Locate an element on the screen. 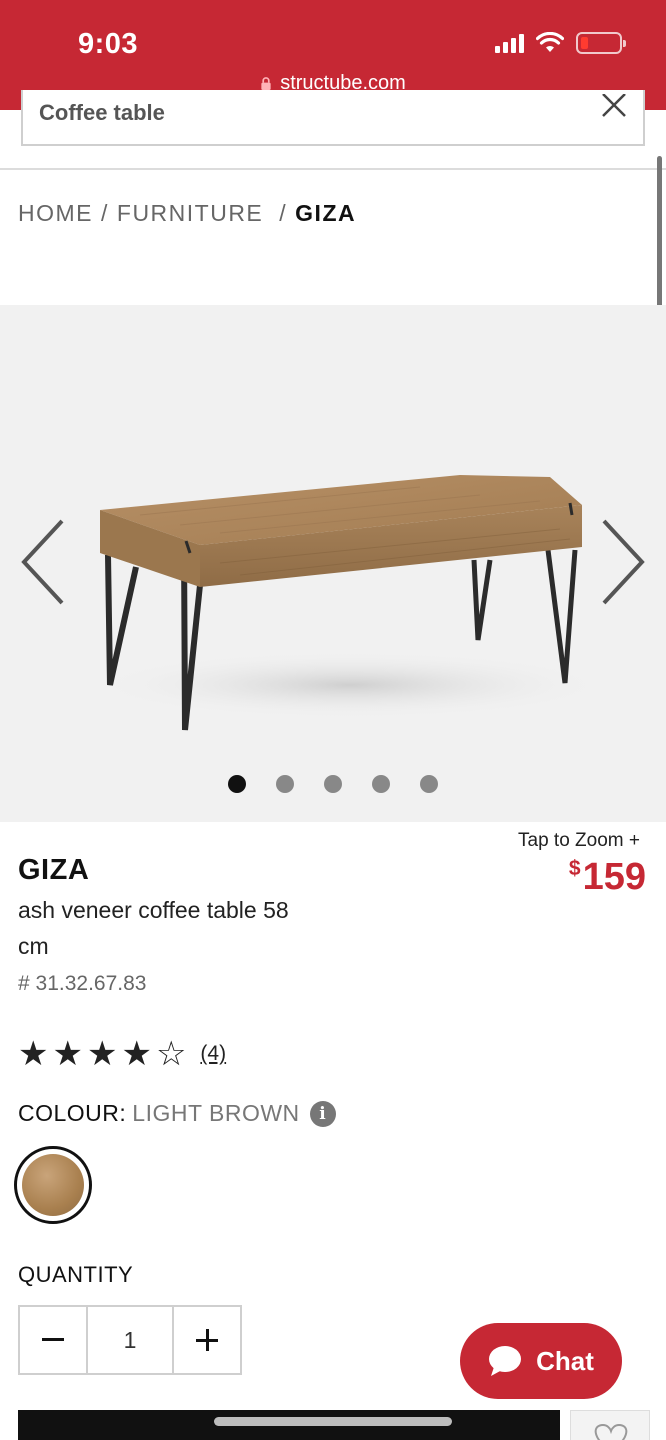 The width and height of the screenshot is (666, 1440). home-indicator is located at coordinates (333, 1421).